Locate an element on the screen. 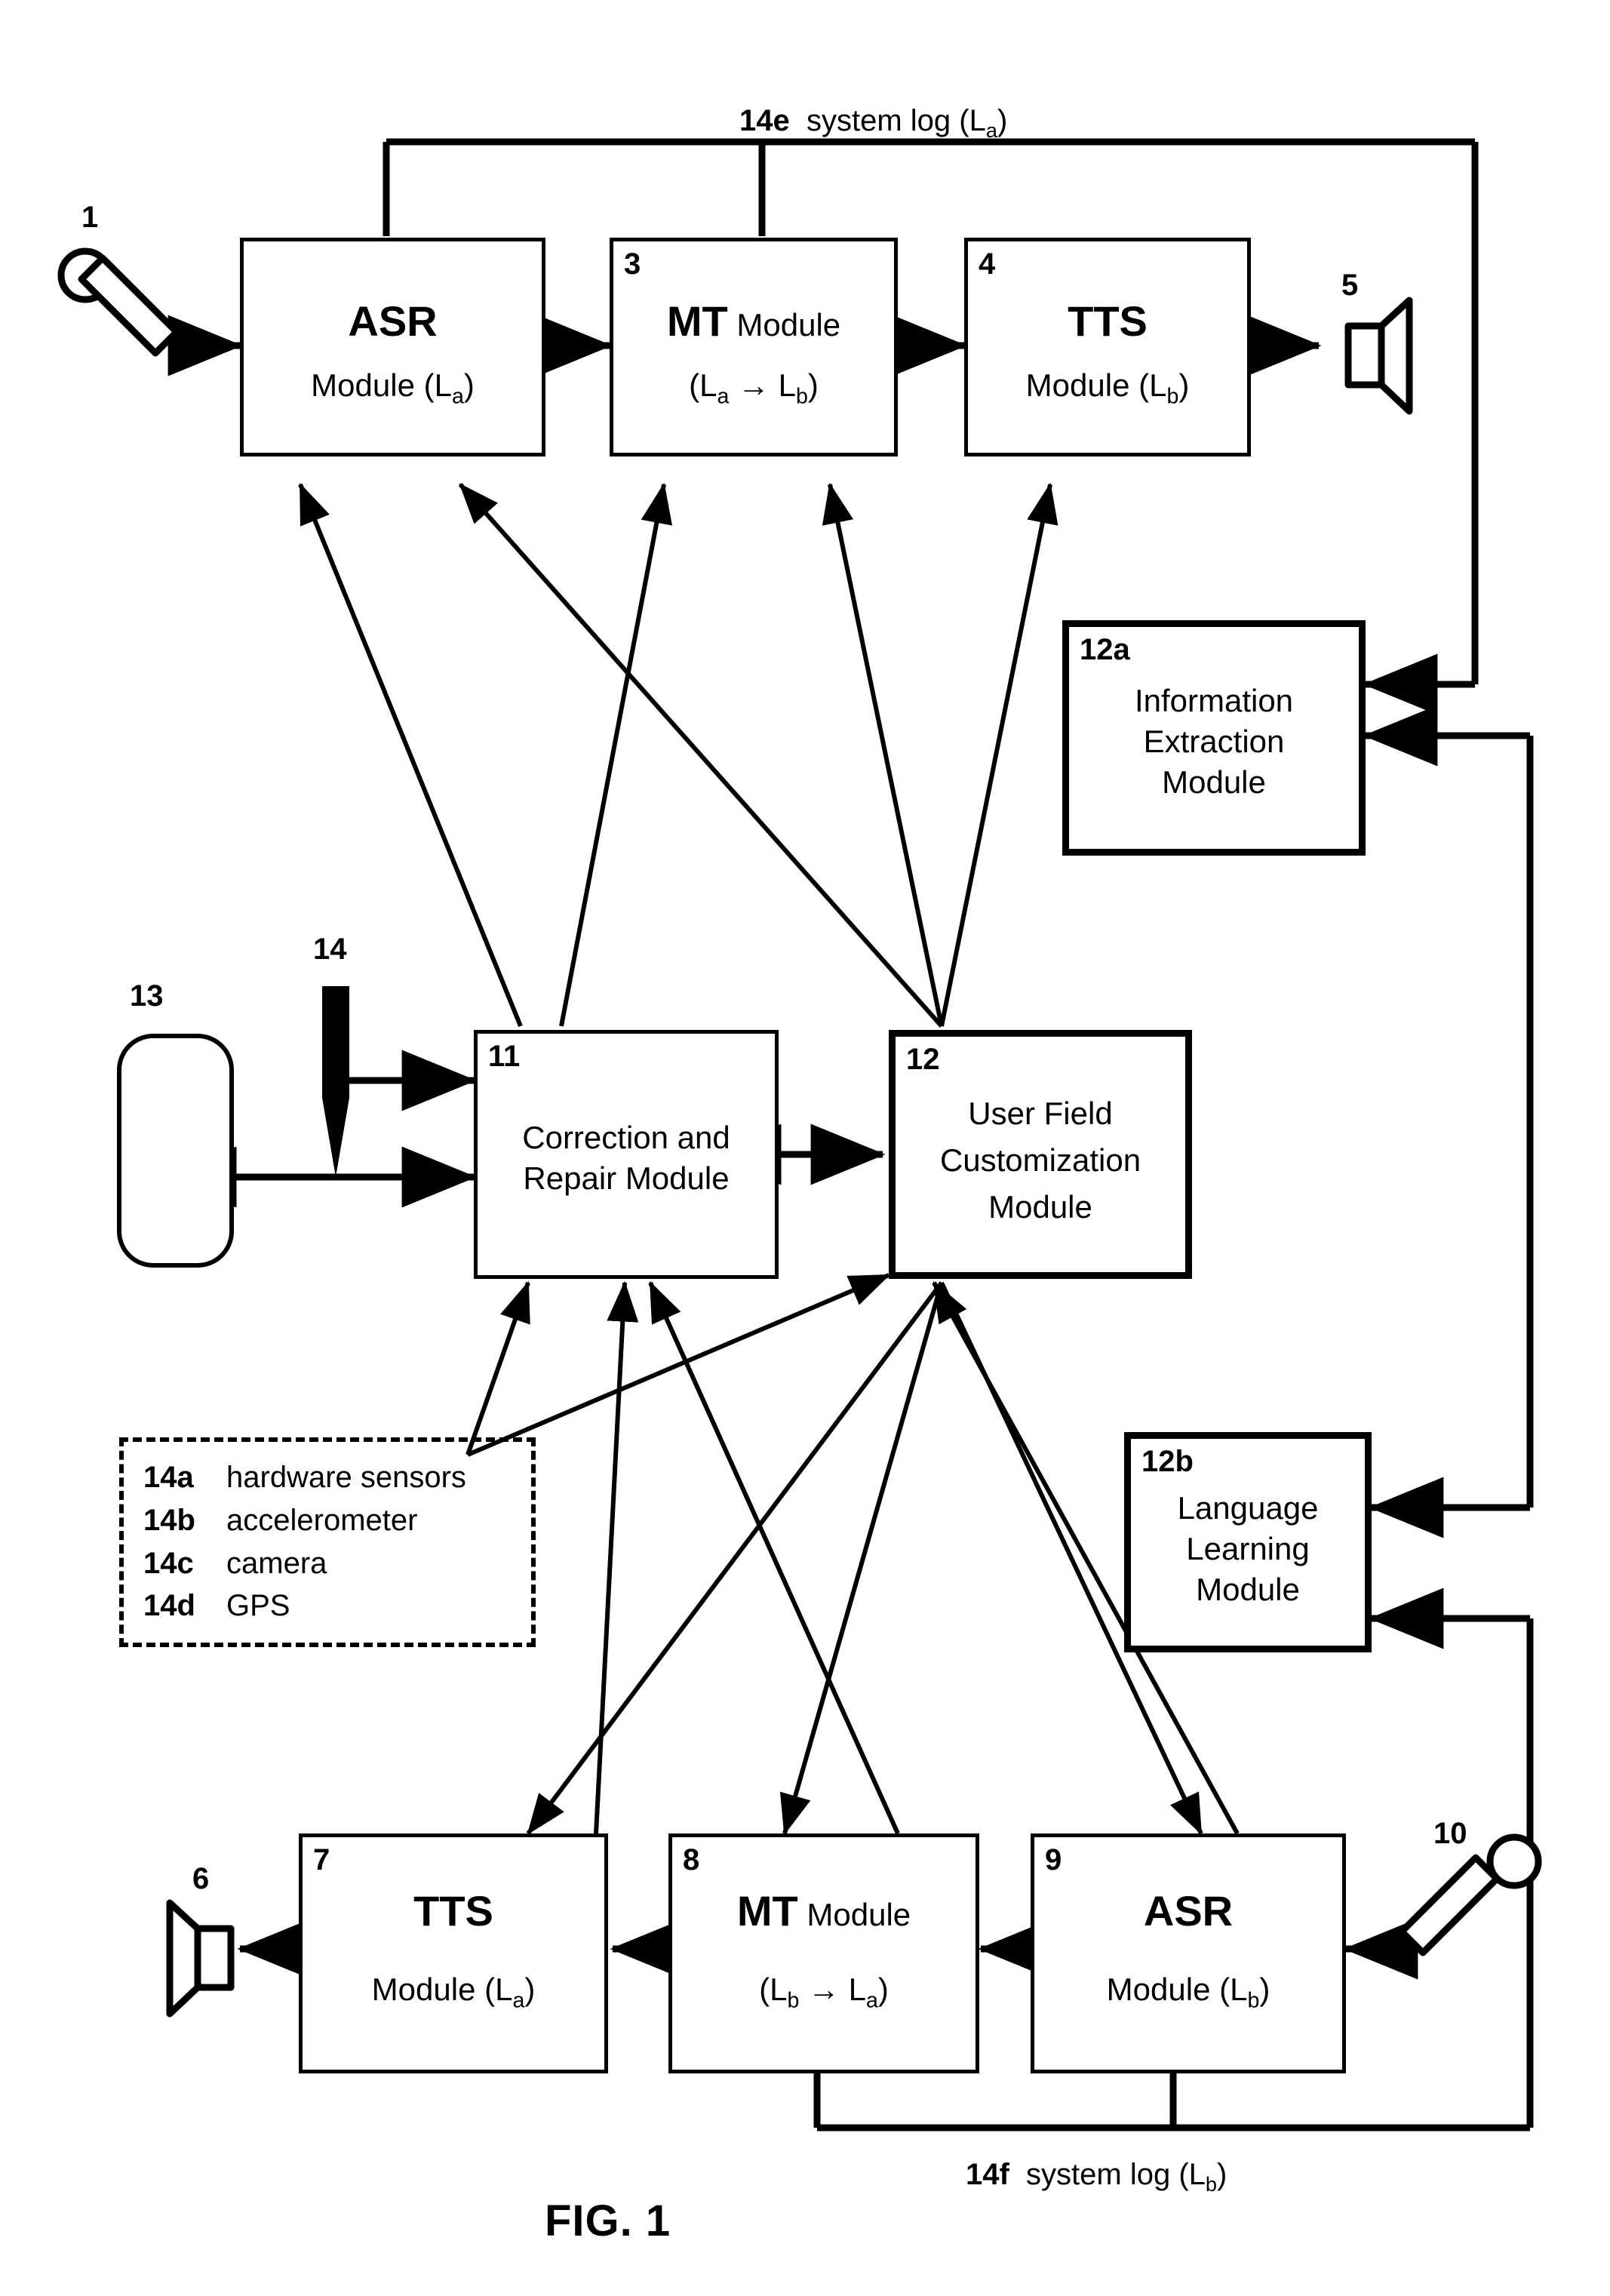  arrow-12-to-mtab is located at coordinates (883, 754).